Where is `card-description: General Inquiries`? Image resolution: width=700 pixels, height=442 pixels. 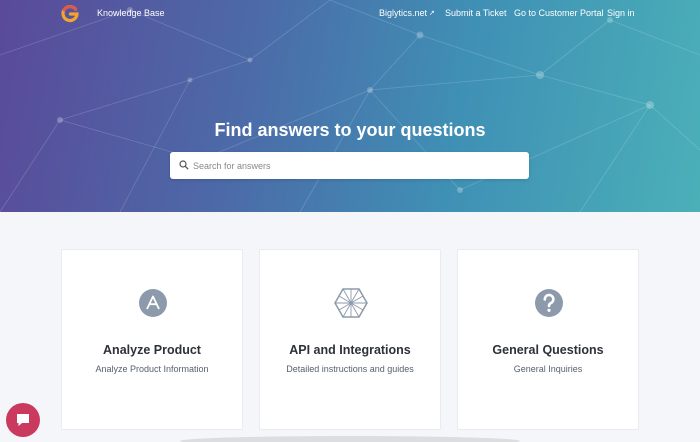 card-description: General Inquiries is located at coordinates (548, 369).